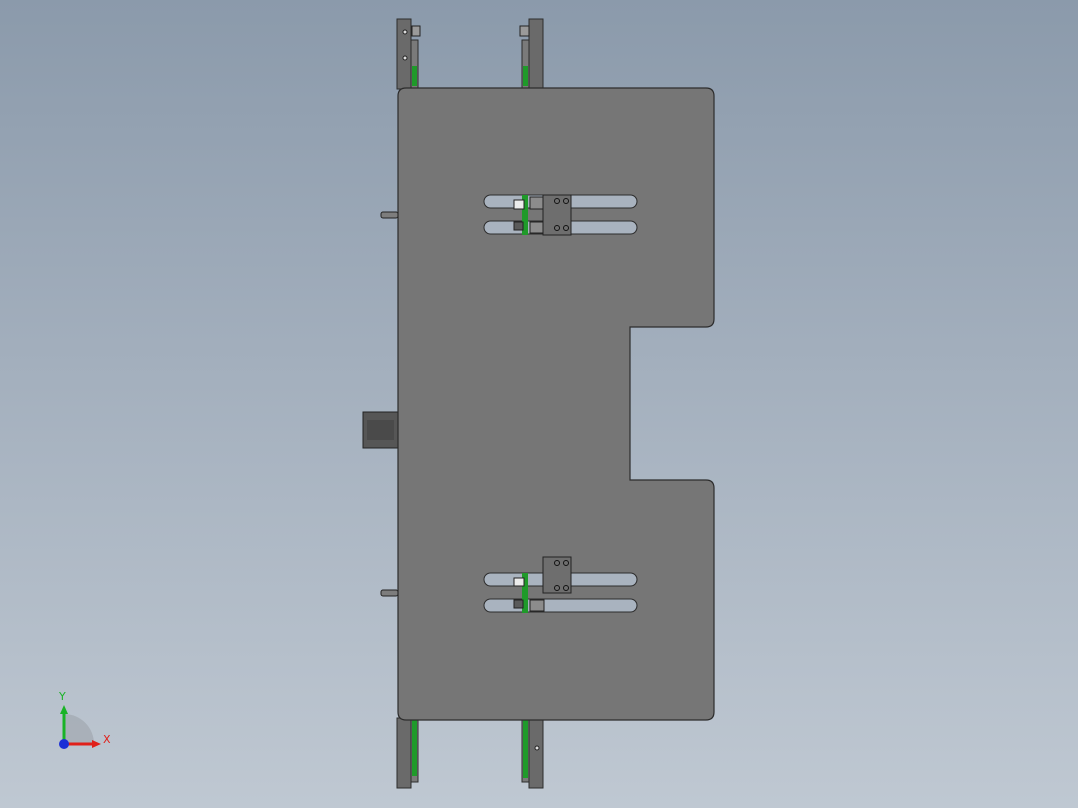 The height and width of the screenshot is (808, 1078). Describe the element at coordinates (389, 593) in the screenshot. I see `left-pin-lower` at that location.